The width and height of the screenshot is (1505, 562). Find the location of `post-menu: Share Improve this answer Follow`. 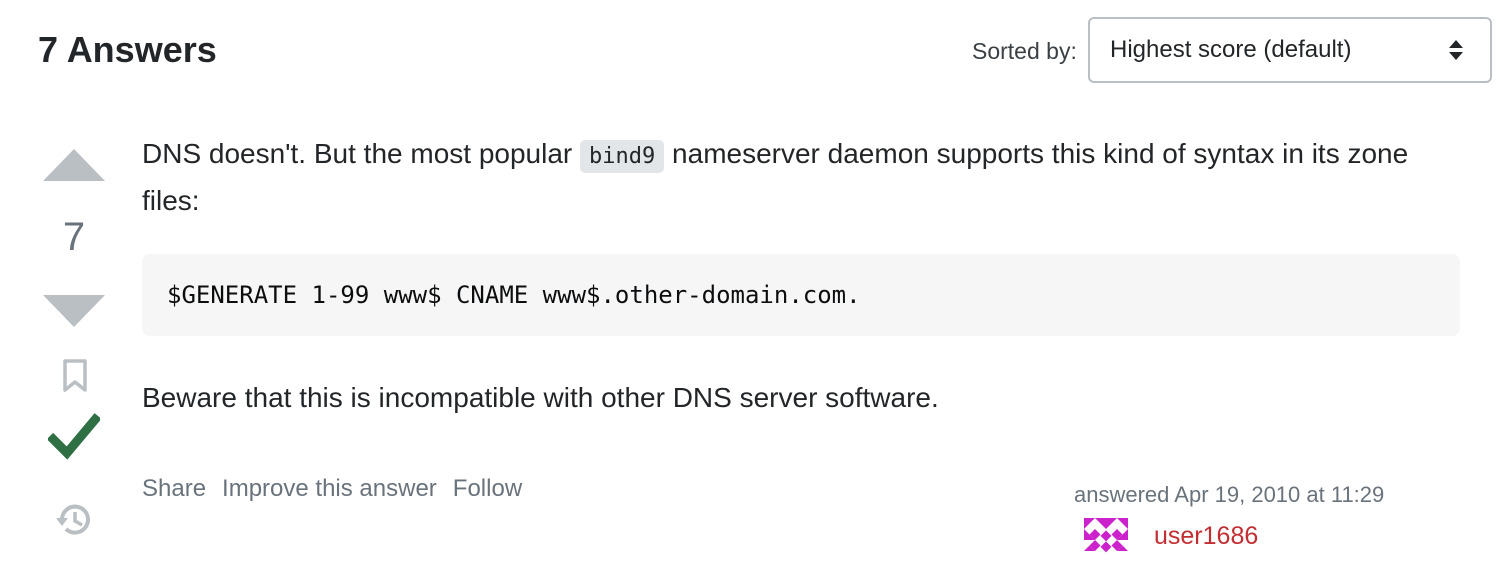

post-menu: Share Improve this answer Follow is located at coordinates (332, 489).